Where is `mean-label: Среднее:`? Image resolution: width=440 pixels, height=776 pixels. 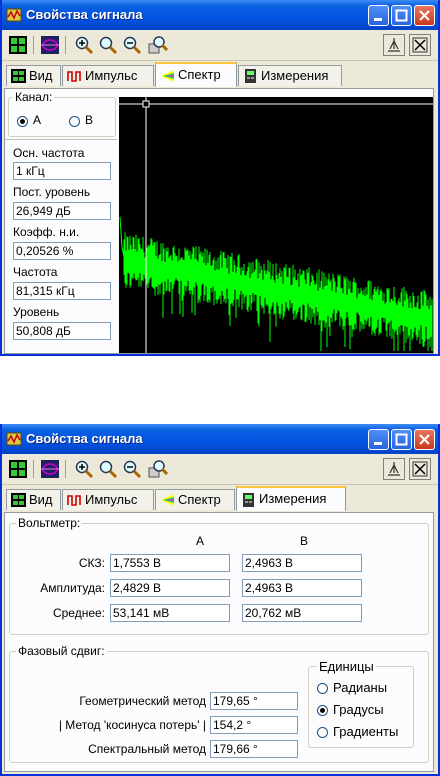 mean-label: Среднее: is located at coordinates (78, 613).